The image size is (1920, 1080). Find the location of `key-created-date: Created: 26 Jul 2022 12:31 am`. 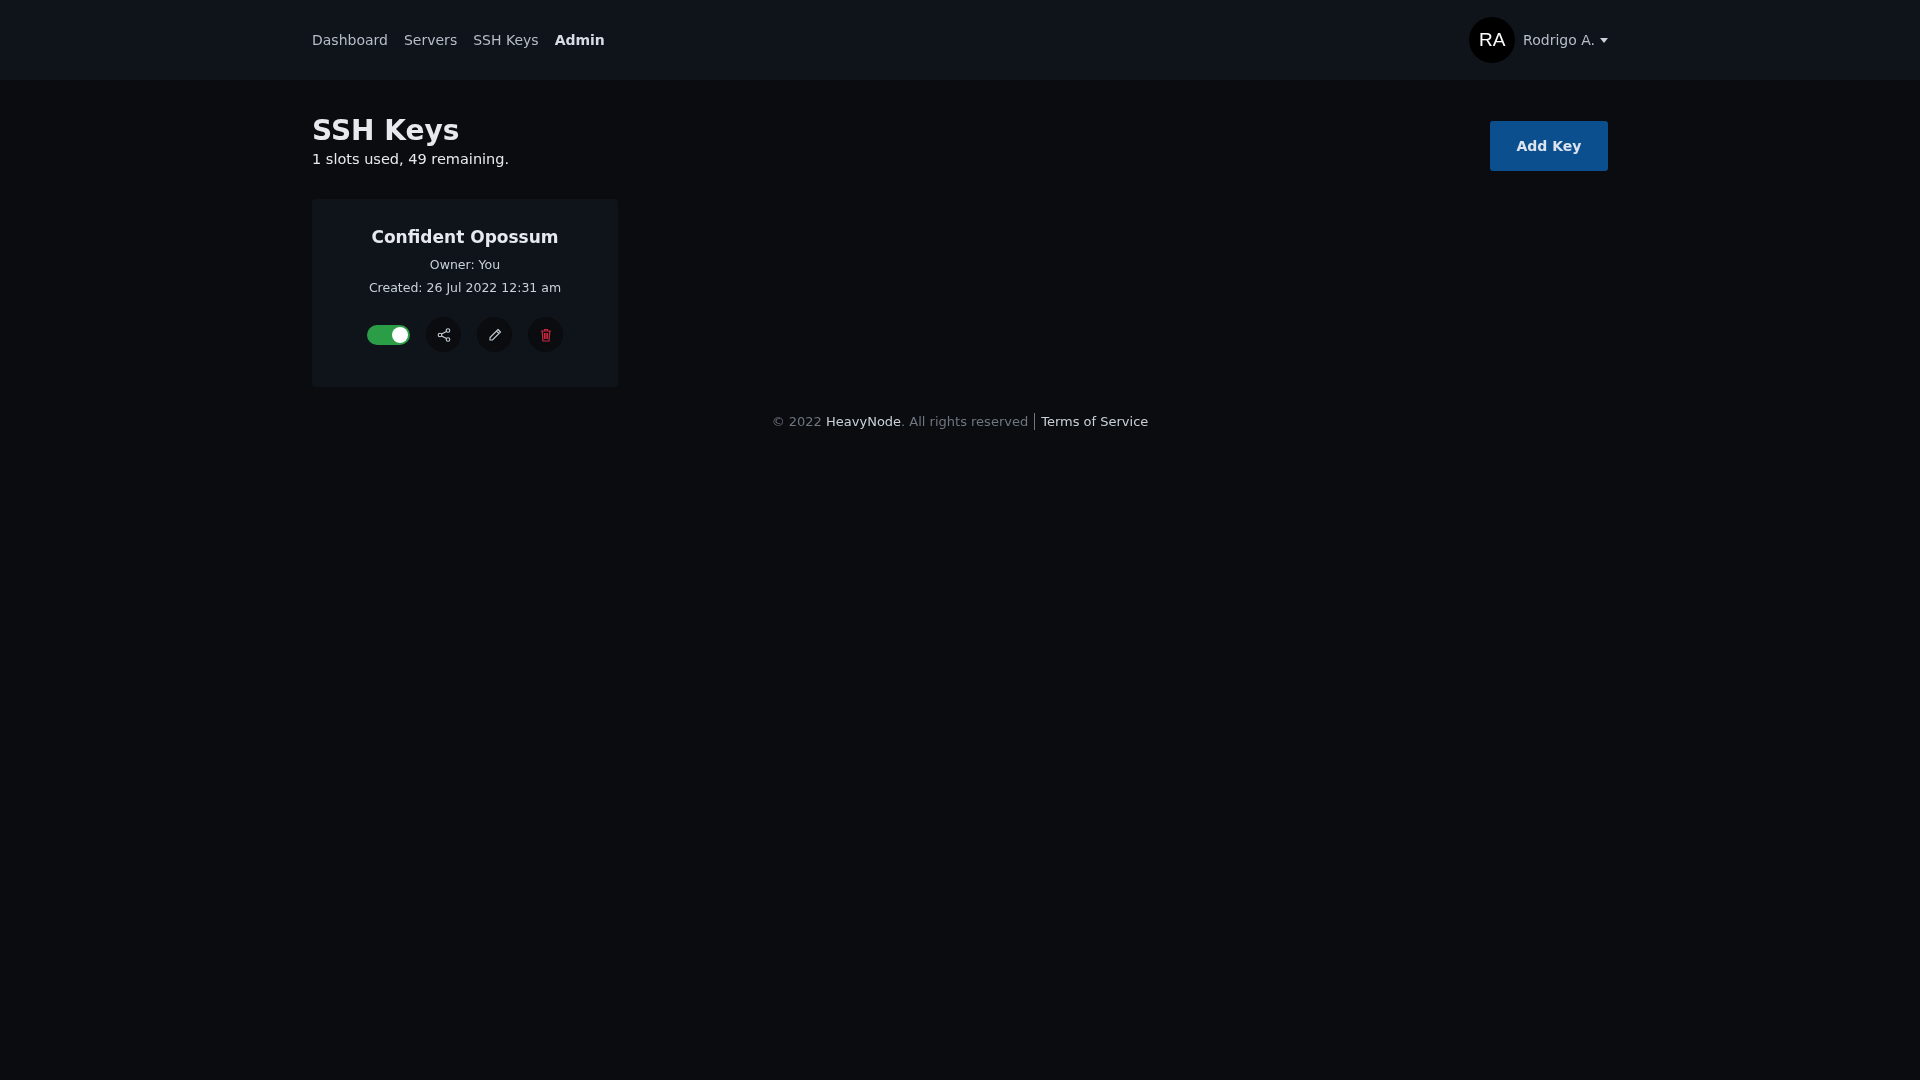

key-created-date: Created: 26 Jul 2022 12:31 am is located at coordinates (465, 287).